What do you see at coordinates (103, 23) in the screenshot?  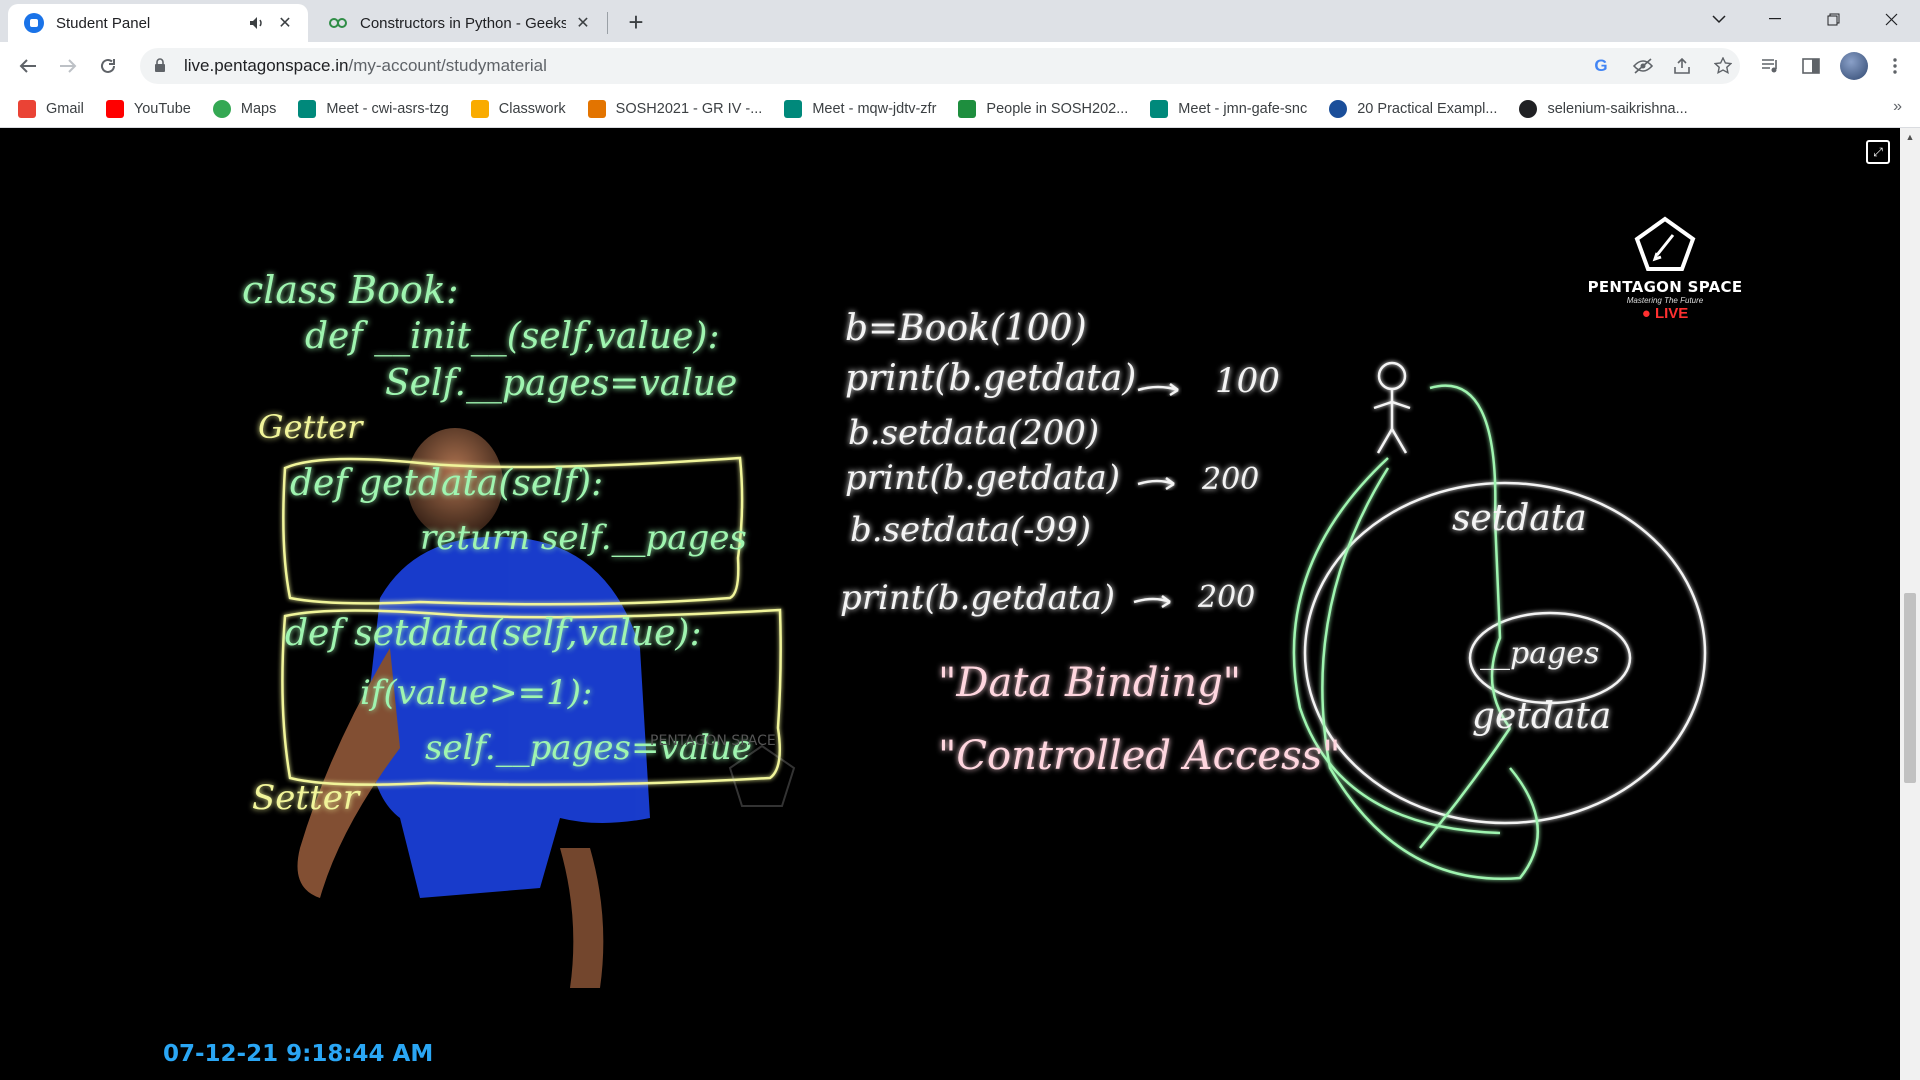 I see `tab-title: Student Panel` at bounding box center [103, 23].